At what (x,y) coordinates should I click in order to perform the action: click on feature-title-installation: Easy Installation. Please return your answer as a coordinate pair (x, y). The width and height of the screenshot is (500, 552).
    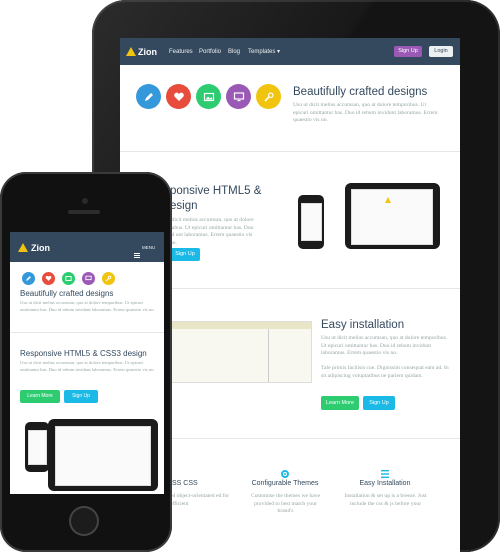
    Looking at the image, I should click on (385, 483).